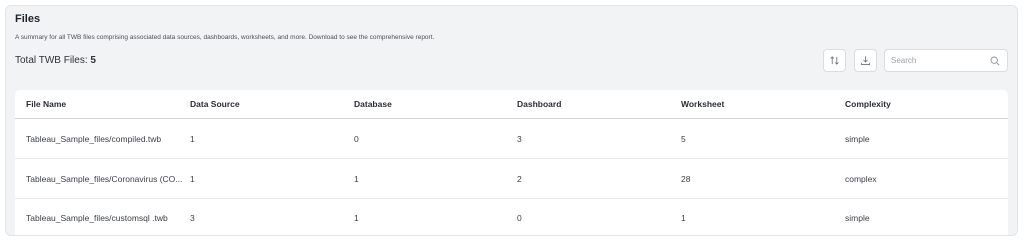 Image resolution: width=1024 pixels, height=241 pixels. I want to click on column-header-database: Database, so click(429, 104).